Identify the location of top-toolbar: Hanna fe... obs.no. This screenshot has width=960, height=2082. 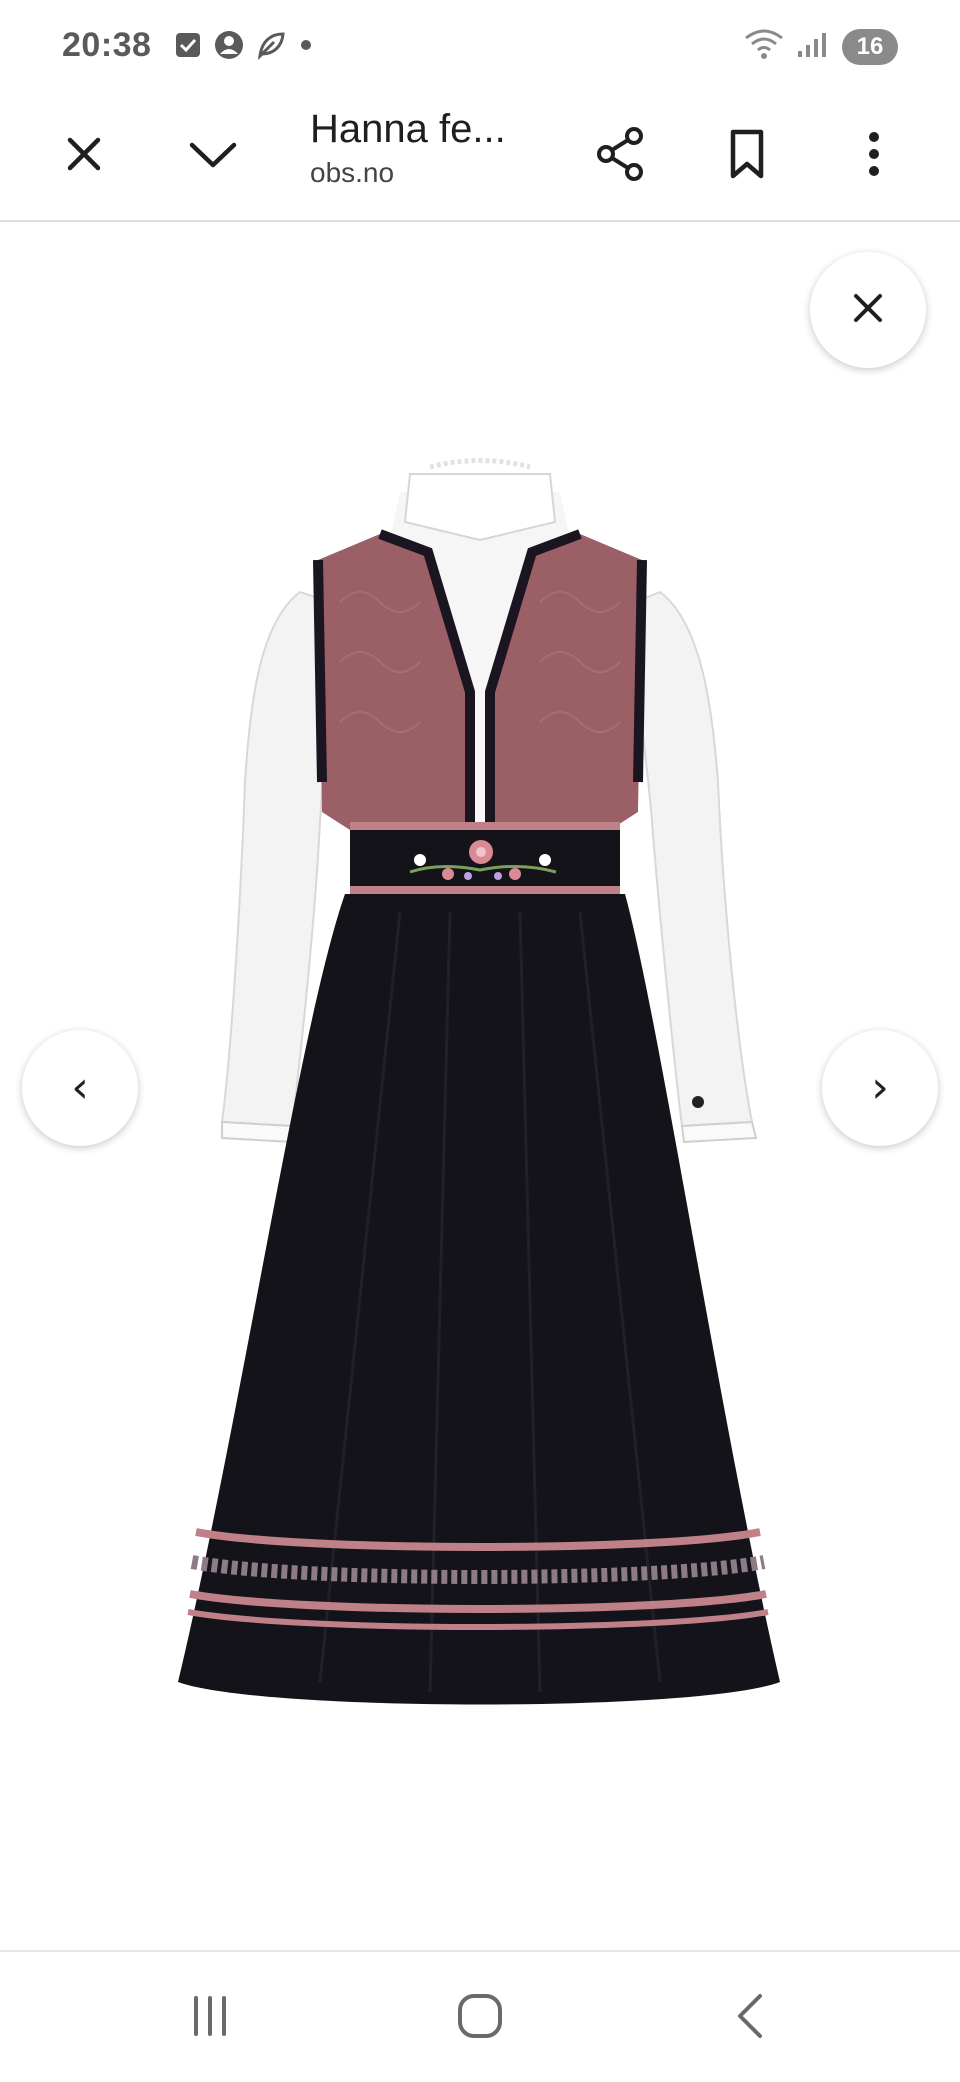
(480, 157).